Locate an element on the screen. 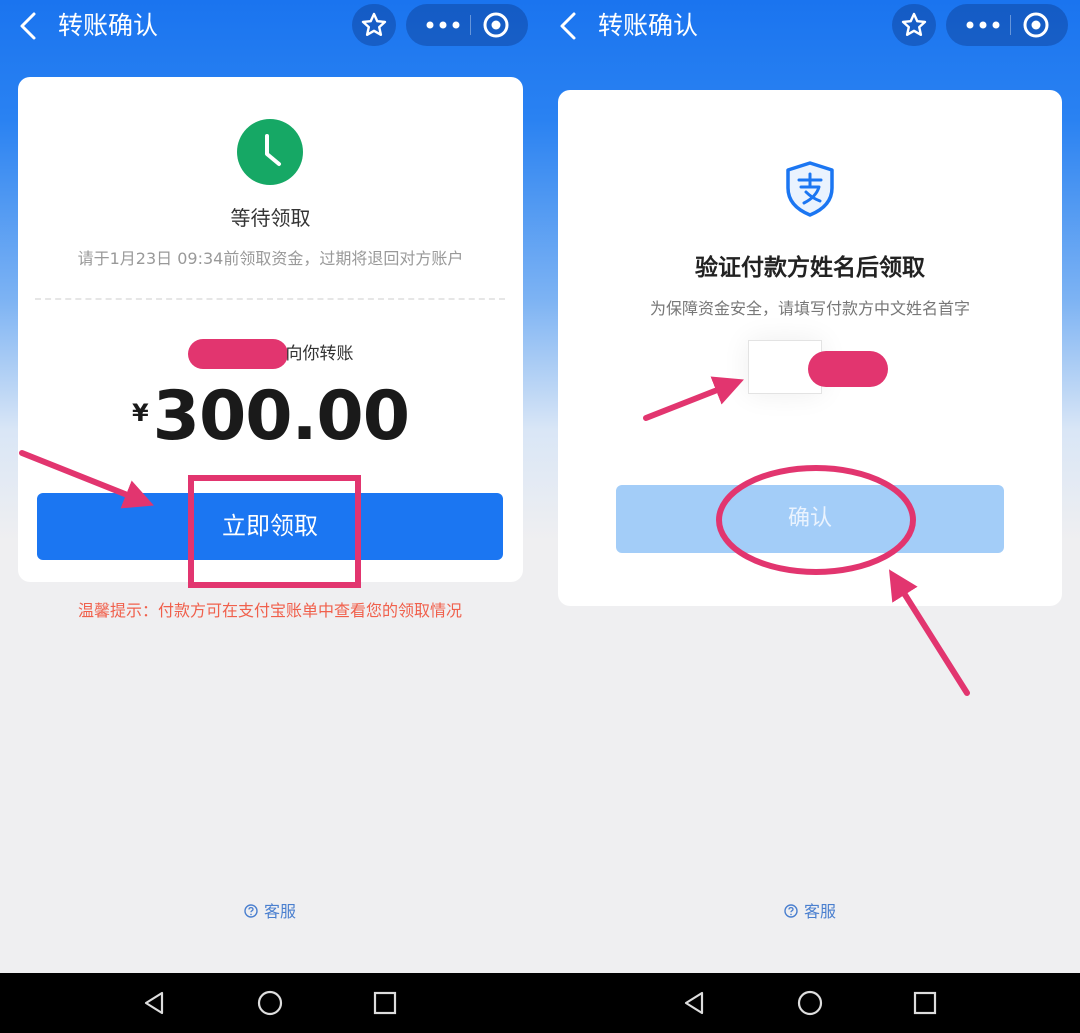 The height and width of the screenshot is (1033, 1080). claim-now-button: 立即领取 is located at coordinates (270, 526).